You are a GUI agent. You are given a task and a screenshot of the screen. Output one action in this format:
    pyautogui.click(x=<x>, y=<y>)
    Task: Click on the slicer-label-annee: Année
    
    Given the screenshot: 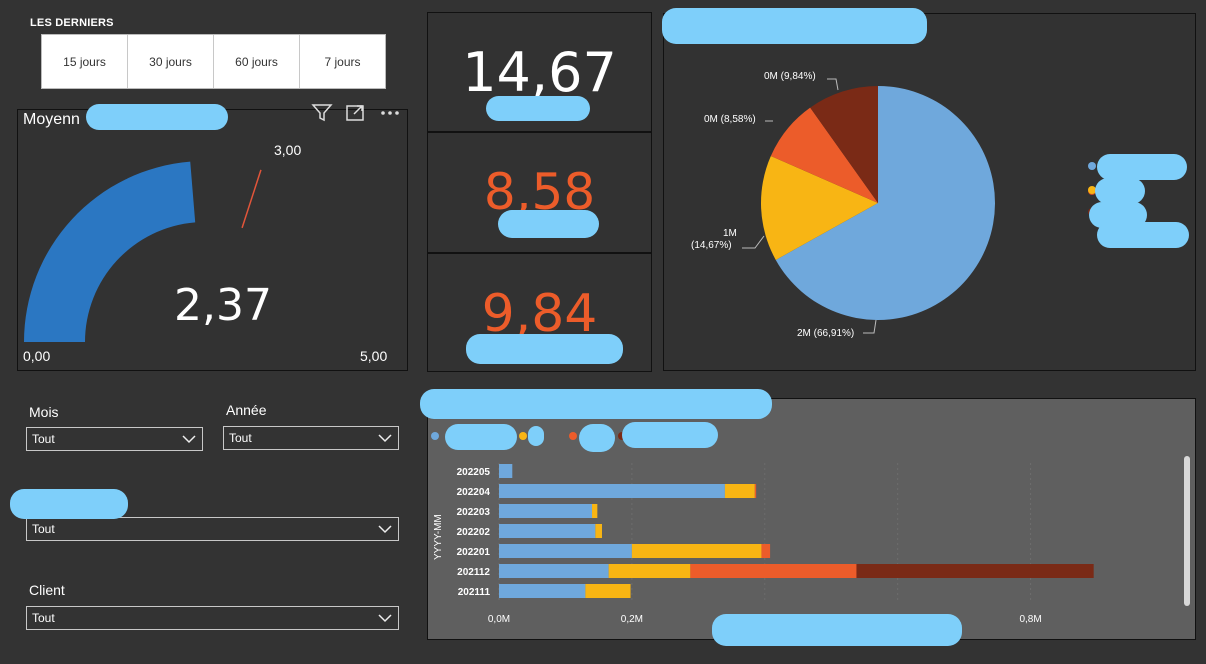 What is the action you would take?
    pyautogui.click(x=246, y=410)
    